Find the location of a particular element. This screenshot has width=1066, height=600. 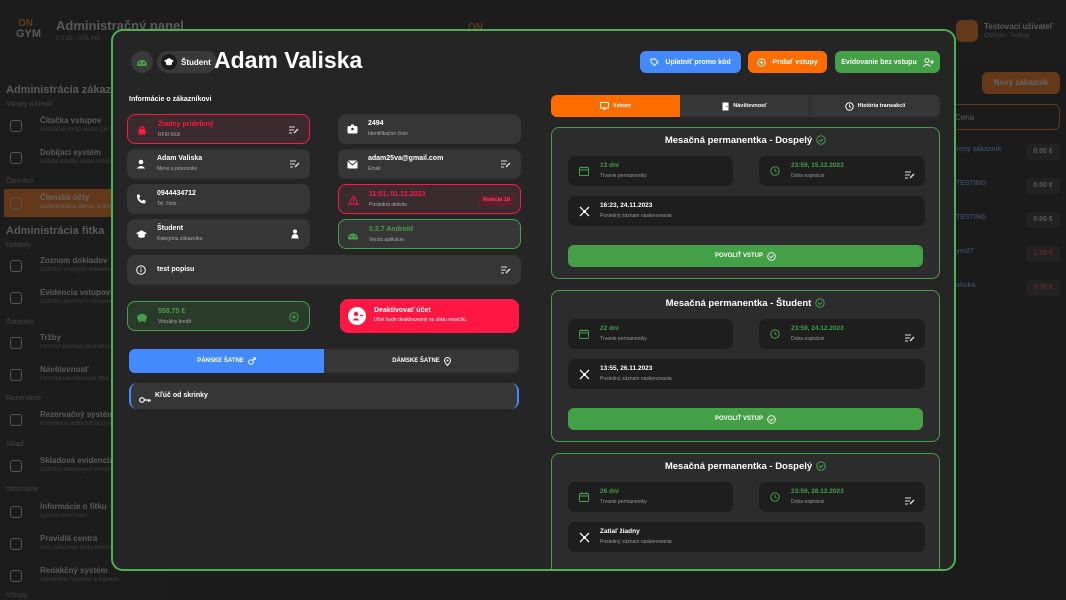

locker-key-row: Kľúč od skrinky is located at coordinates (324, 396).